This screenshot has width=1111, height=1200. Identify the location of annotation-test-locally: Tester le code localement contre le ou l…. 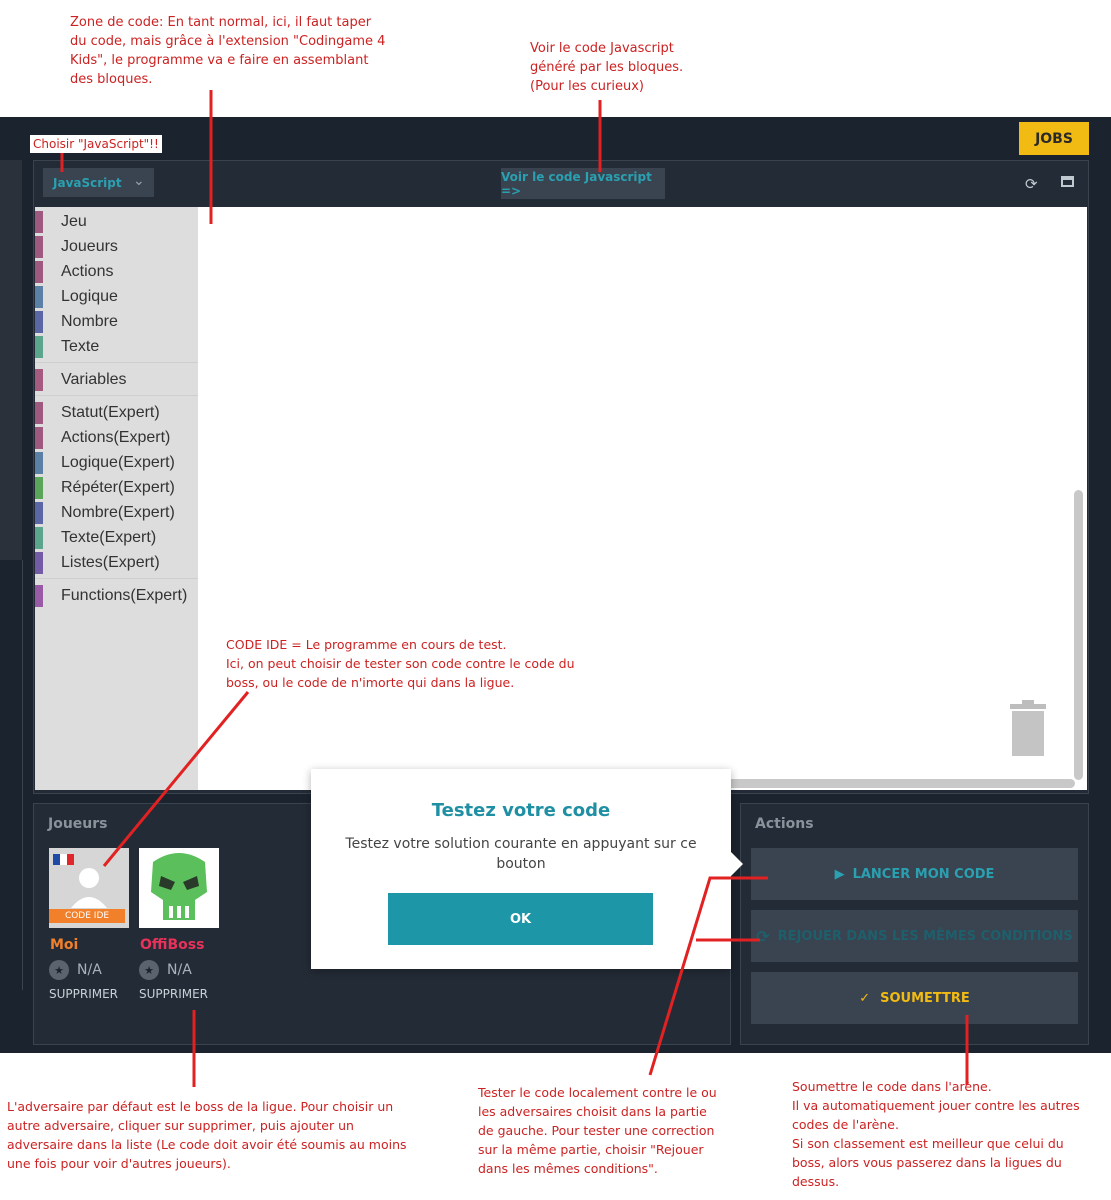
(597, 1130).